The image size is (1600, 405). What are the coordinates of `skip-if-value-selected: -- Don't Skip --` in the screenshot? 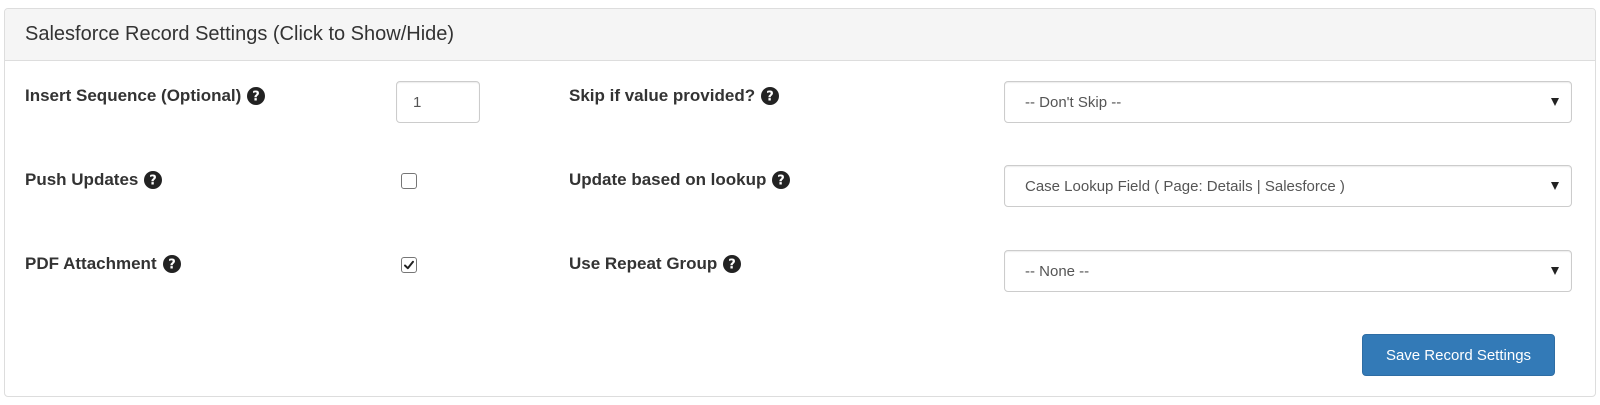 It's located at (1073, 102).